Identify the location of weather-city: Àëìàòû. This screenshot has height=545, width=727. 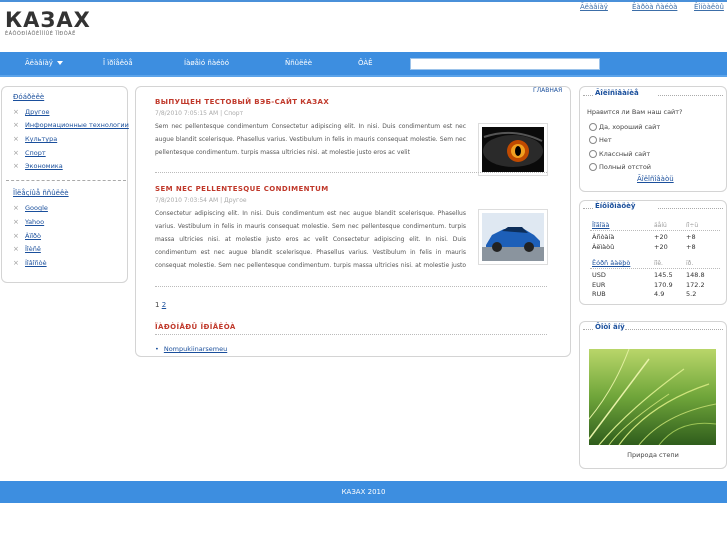
(603, 247).